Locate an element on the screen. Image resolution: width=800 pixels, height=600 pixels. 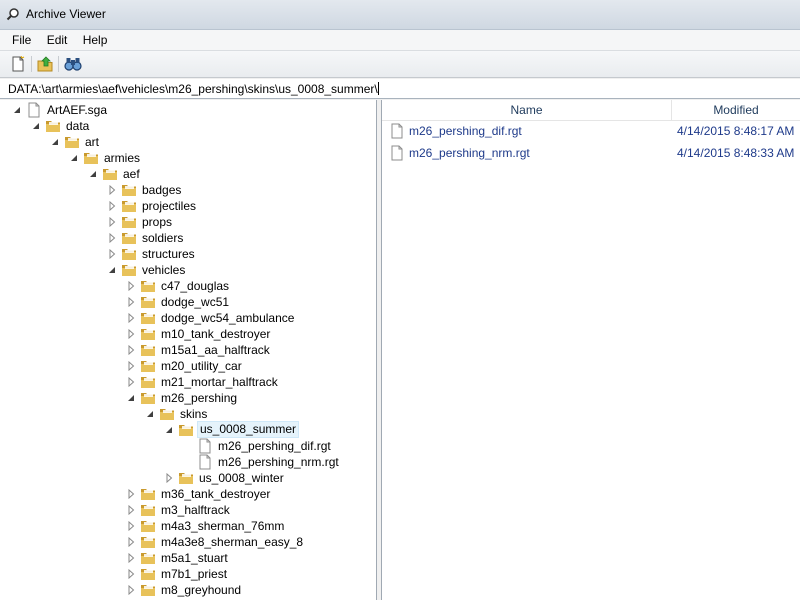
tree-item-label: projectiles is located at coordinates (169, 206).